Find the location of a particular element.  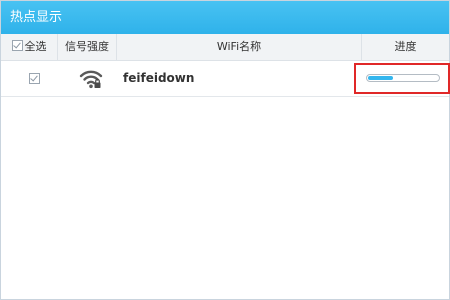

row-ssid-cell: feifeidown is located at coordinates (239, 78).